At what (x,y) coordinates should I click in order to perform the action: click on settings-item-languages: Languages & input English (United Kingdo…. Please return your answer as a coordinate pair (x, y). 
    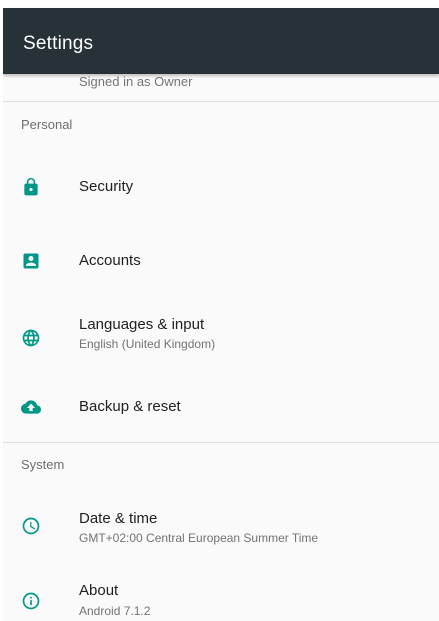
    Looking at the image, I should click on (221, 335).